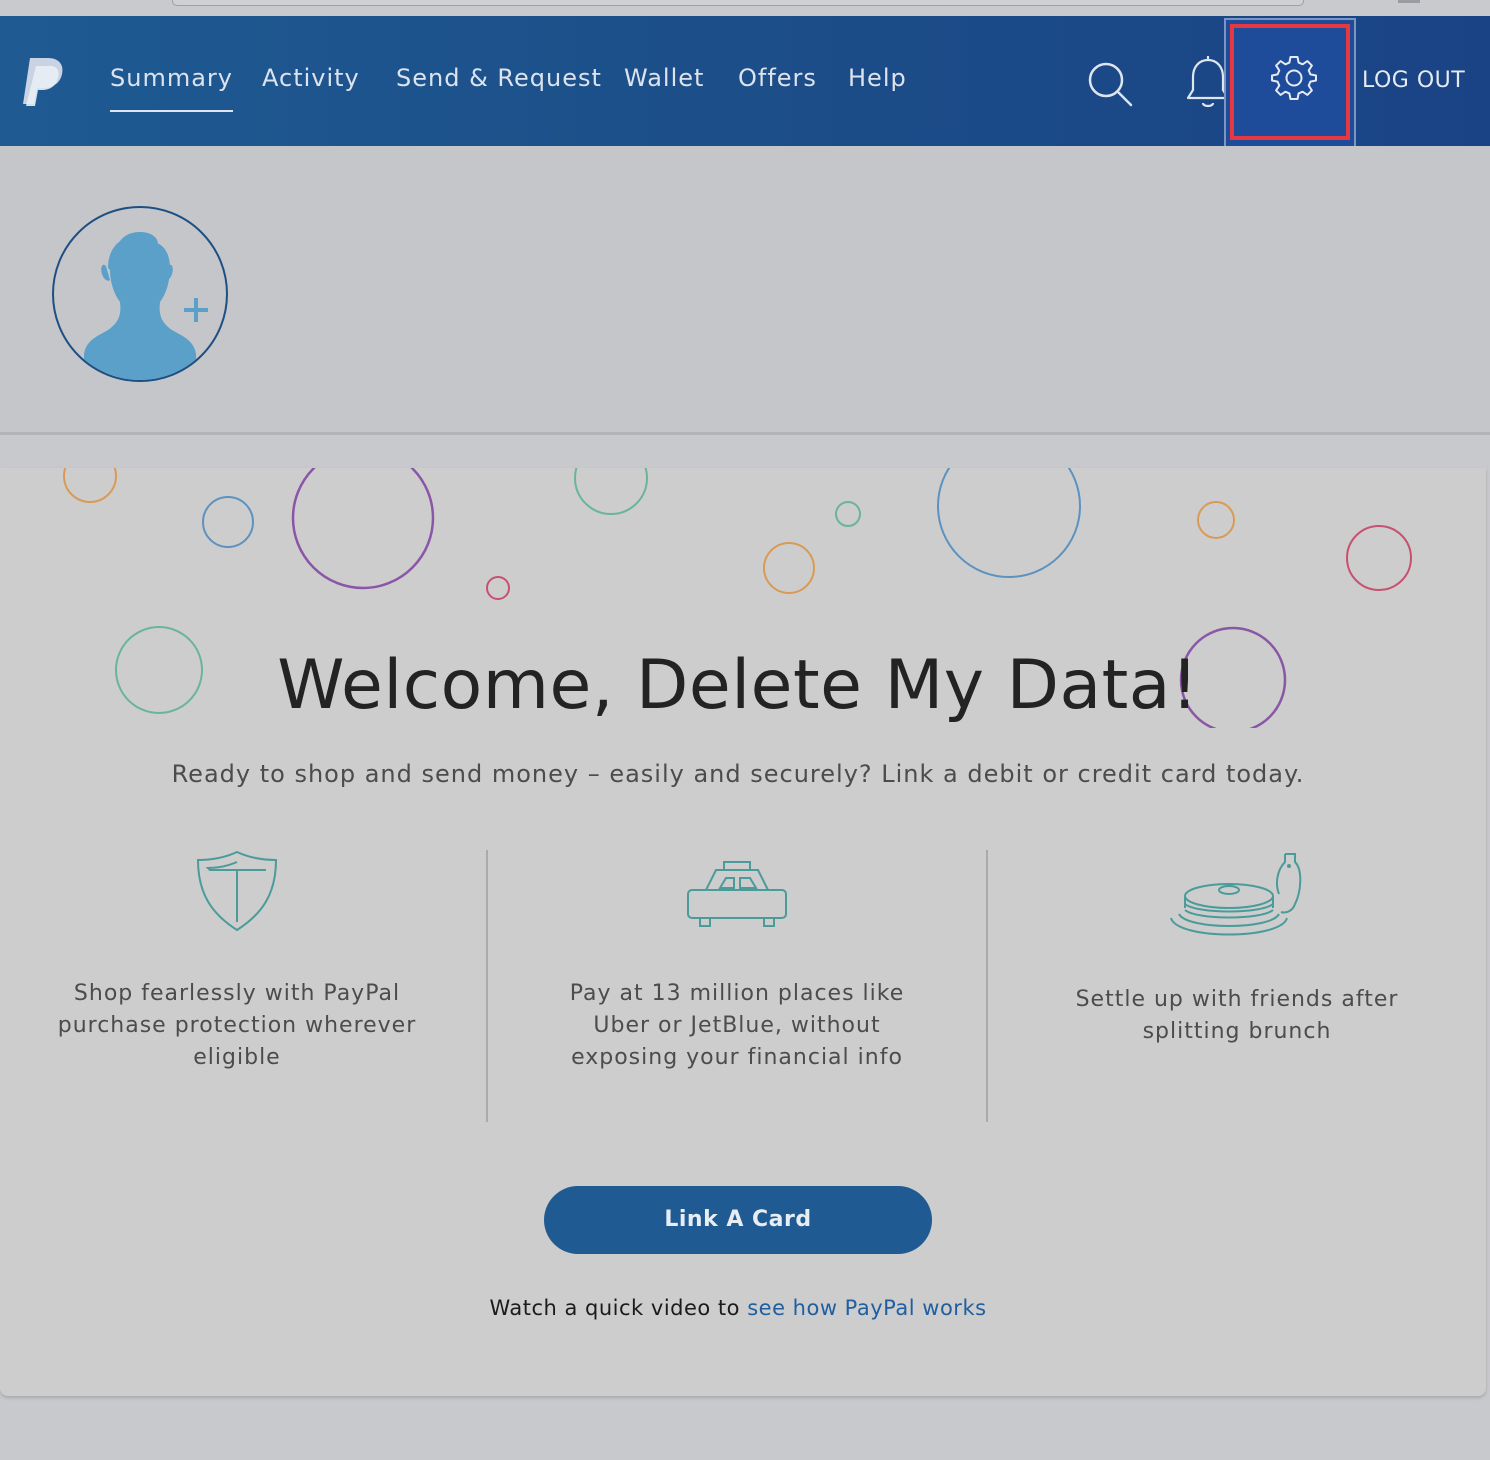  What do you see at coordinates (1413, 80) in the screenshot?
I see `logout-link: LOG OUT` at bounding box center [1413, 80].